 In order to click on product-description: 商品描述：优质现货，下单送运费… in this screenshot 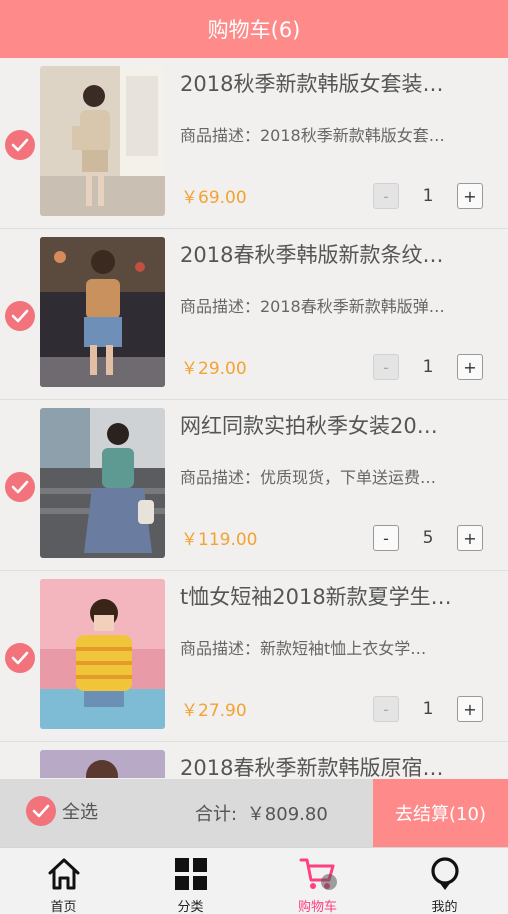, I will do `click(308, 477)`.